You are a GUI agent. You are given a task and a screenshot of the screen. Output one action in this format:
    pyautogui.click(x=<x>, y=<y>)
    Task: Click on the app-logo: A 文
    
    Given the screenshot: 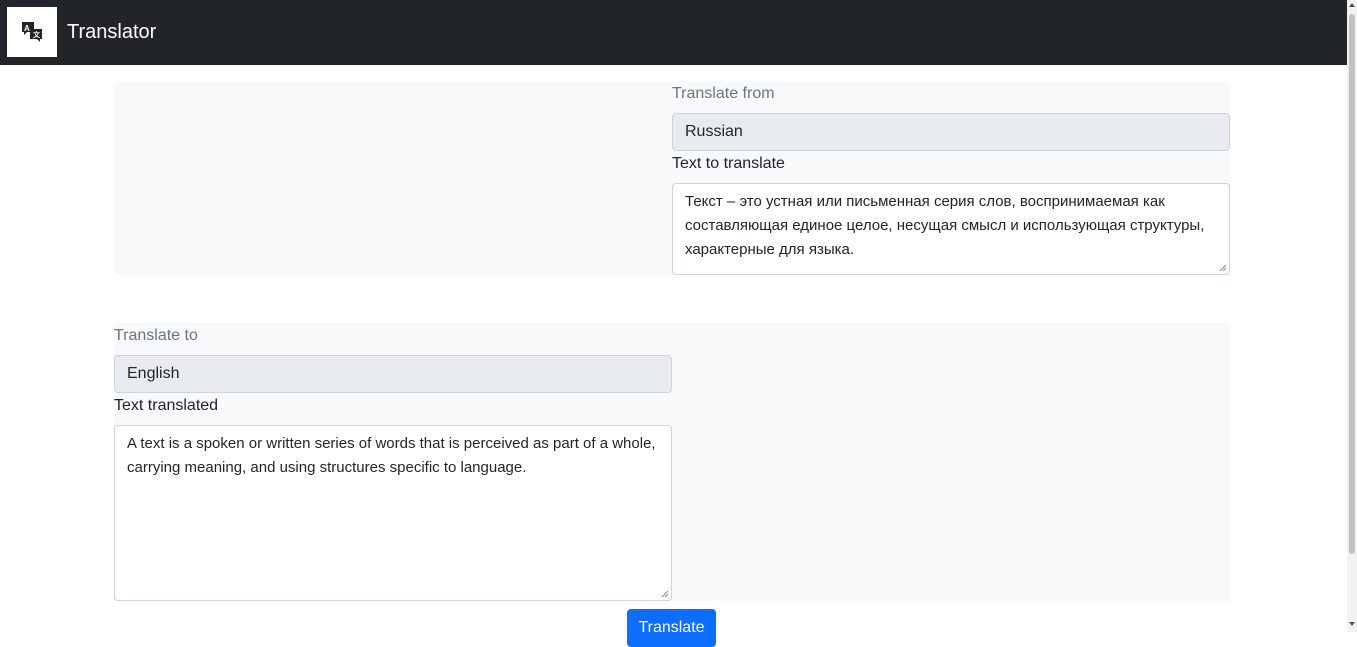 What is the action you would take?
    pyautogui.click(x=32, y=32)
    